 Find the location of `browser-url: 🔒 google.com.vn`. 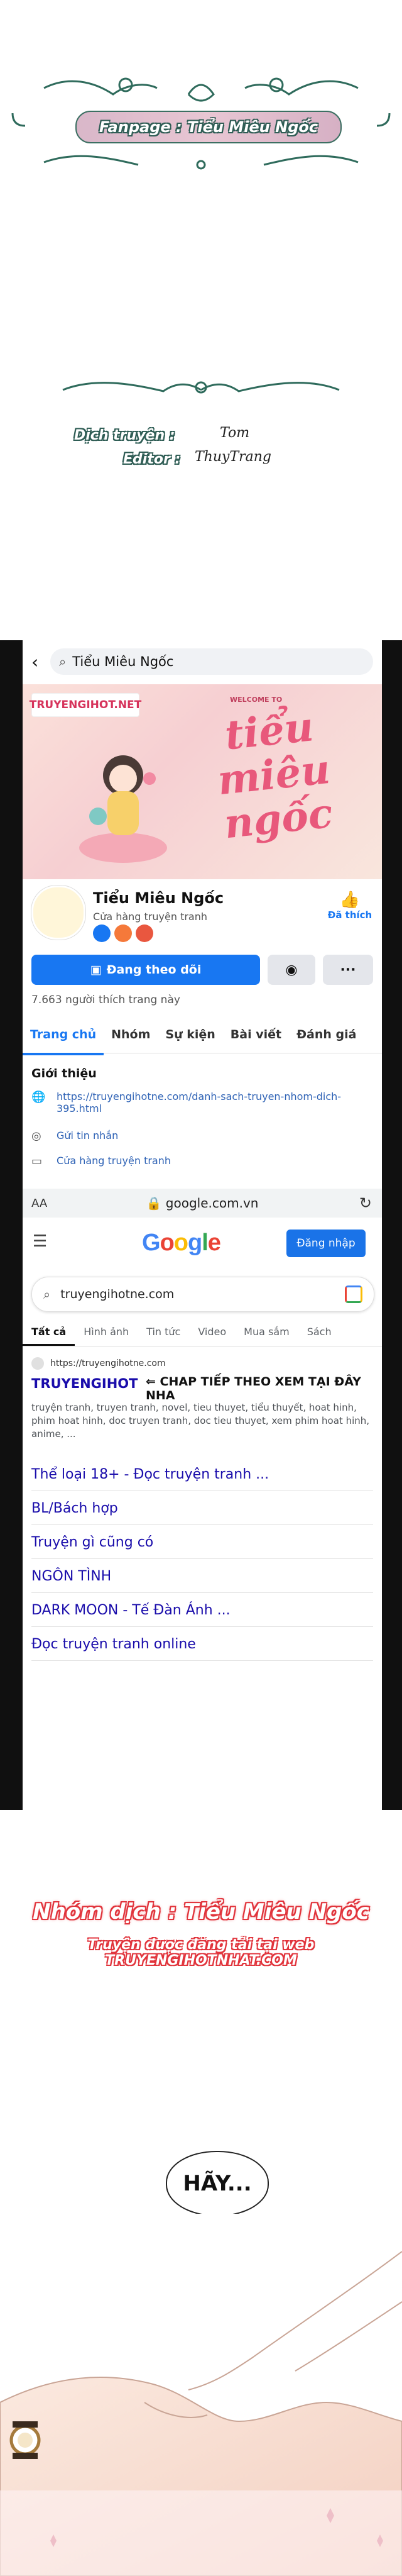

browser-url: 🔒 google.com.vn is located at coordinates (203, 1203).